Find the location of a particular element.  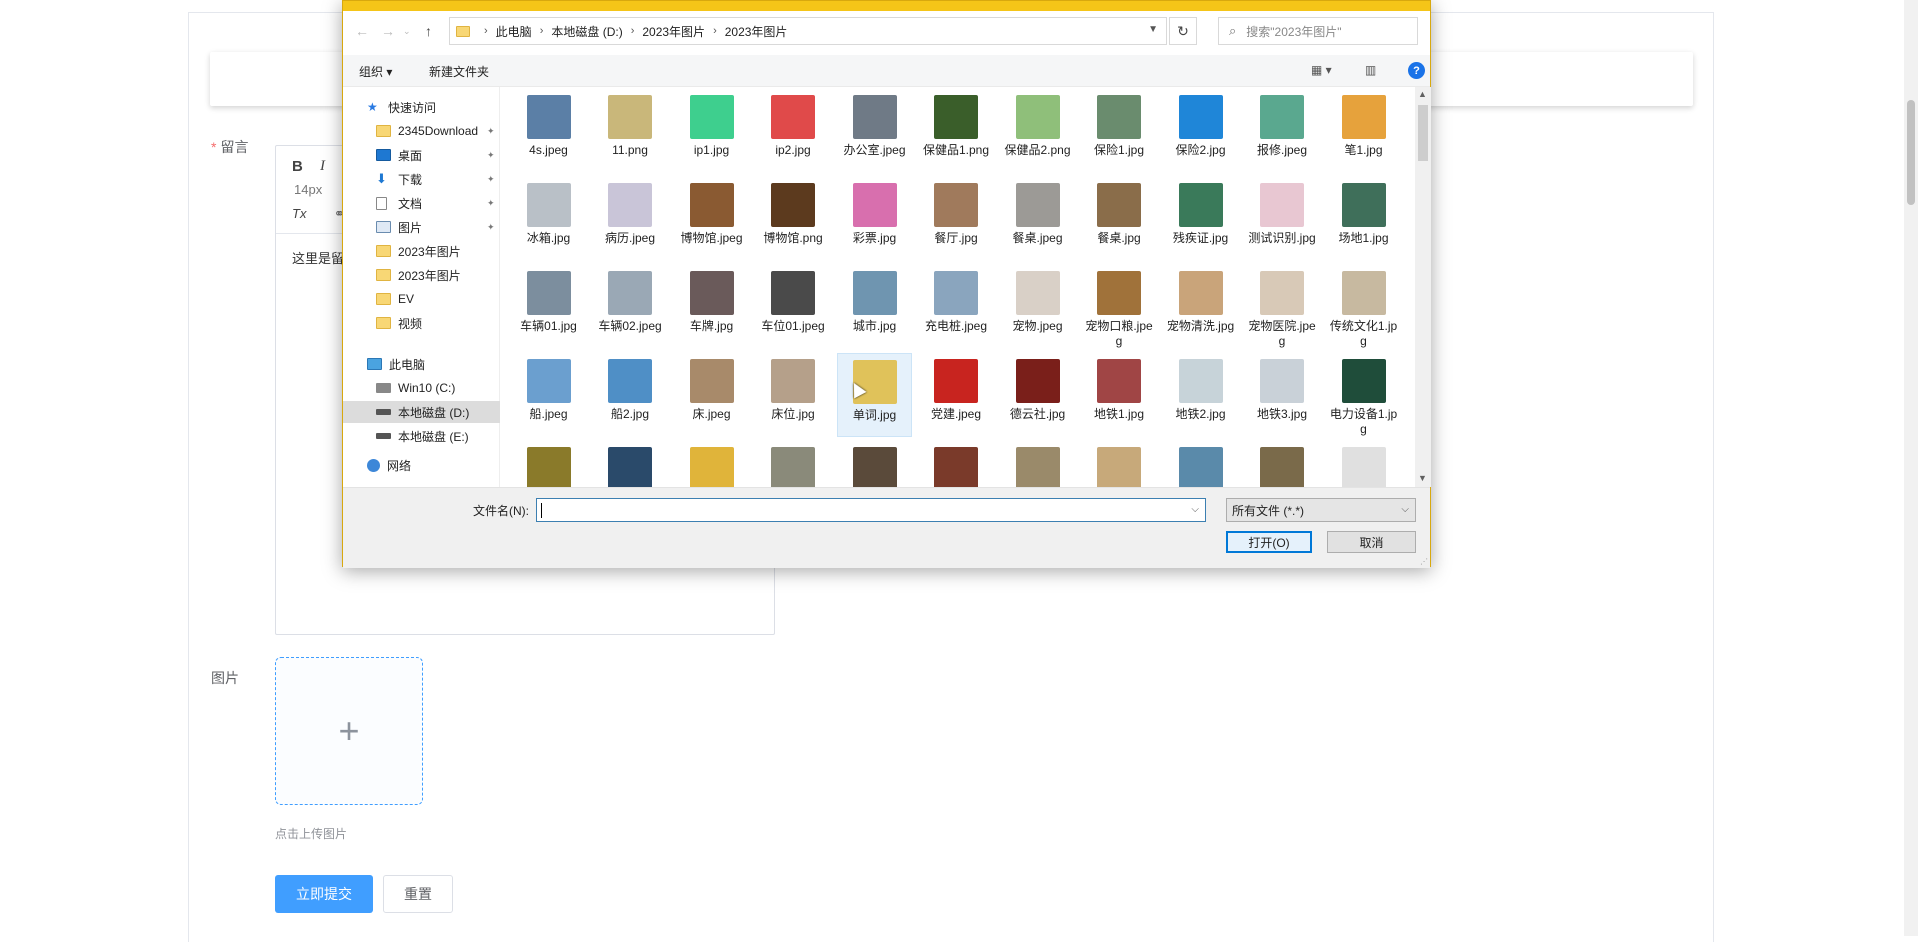

file-item: 地铁3.jpg is located at coordinates (1282, 395).